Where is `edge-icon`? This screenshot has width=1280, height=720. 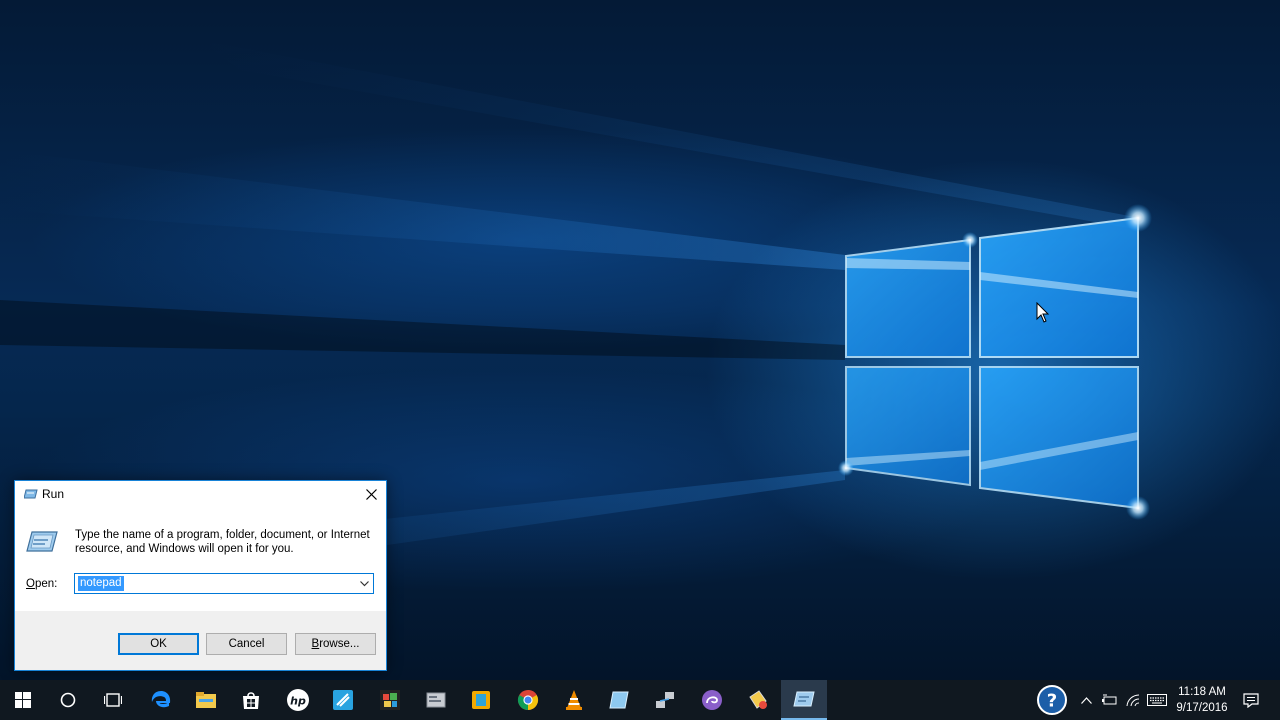 edge-icon is located at coordinates (161, 699).